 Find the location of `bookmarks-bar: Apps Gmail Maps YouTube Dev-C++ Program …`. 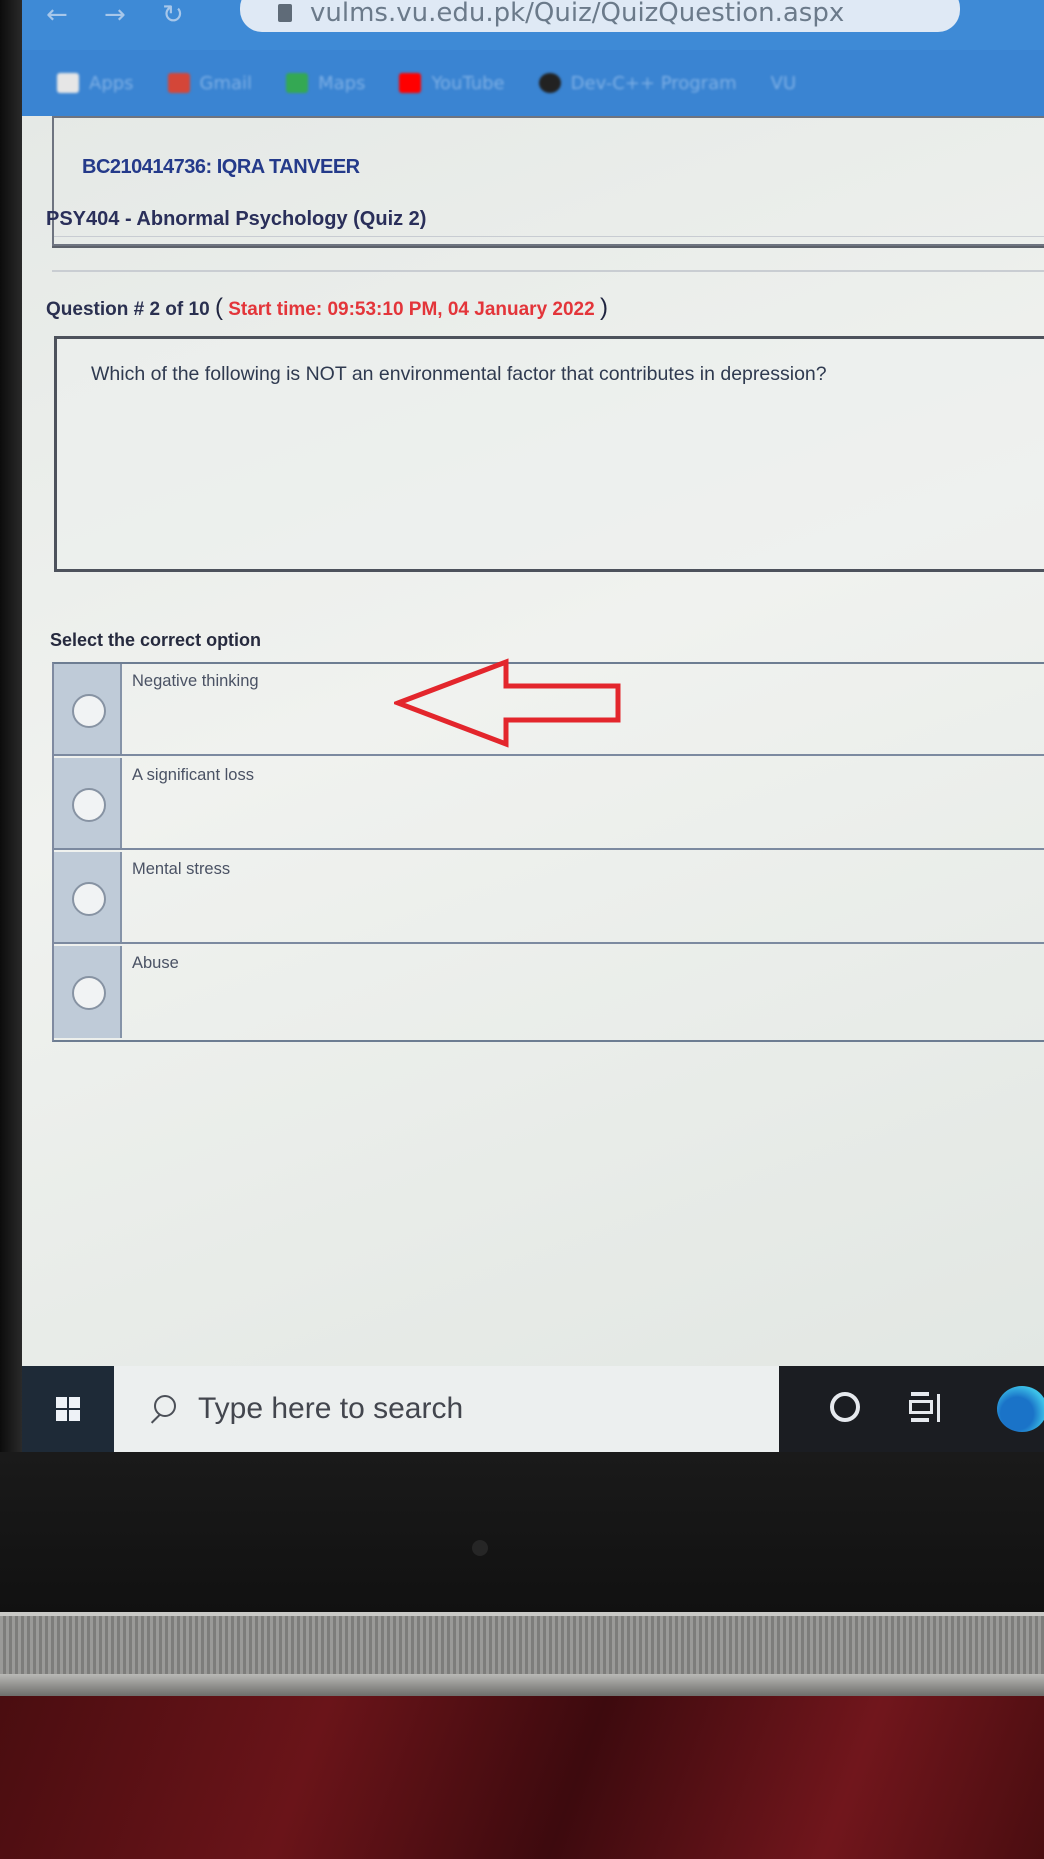

bookmarks-bar: Apps Gmail Maps YouTube Dev-C++ Program … is located at coordinates (533, 83).